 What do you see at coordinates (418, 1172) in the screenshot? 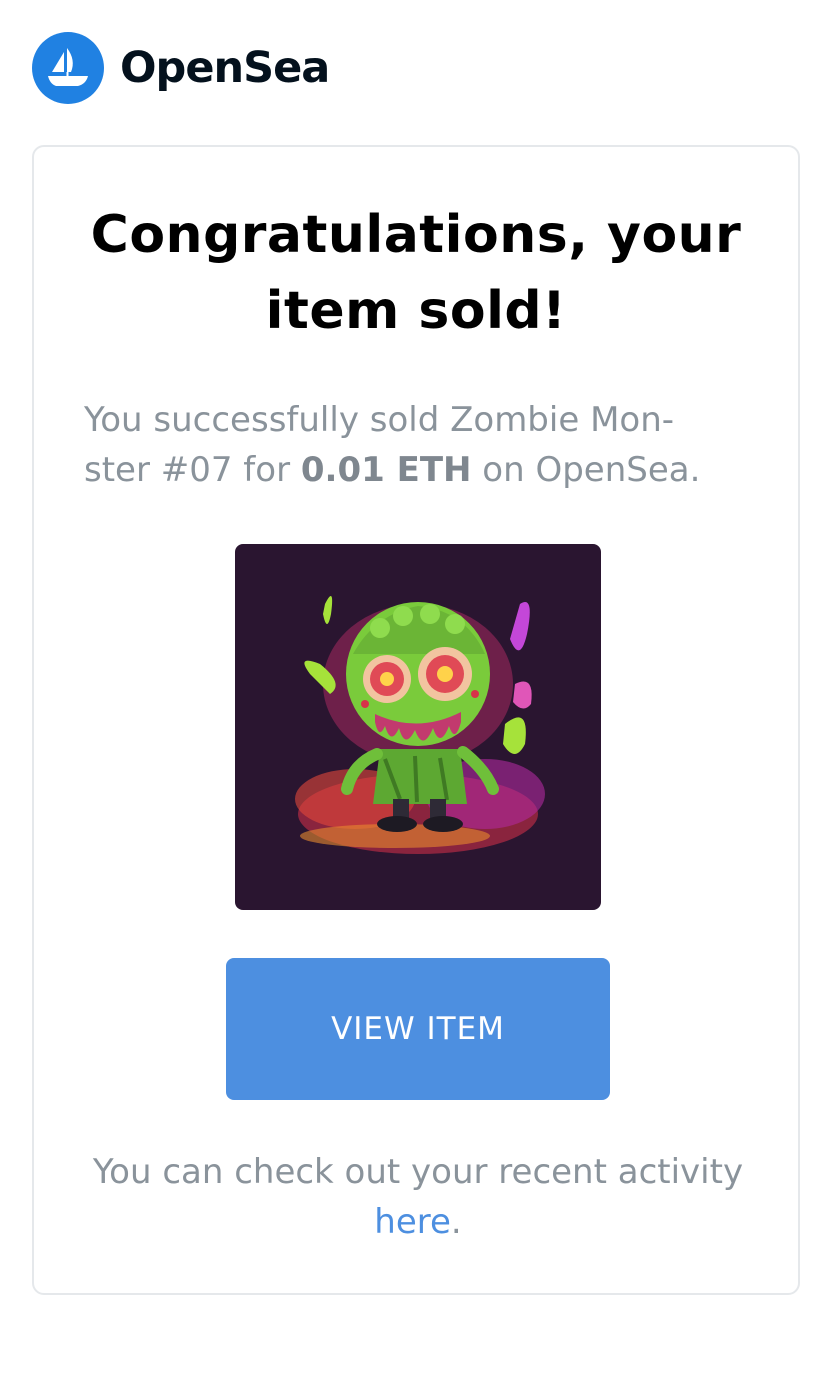
I see `activity-message-prefix: You can check out your recent activity` at bounding box center [418, 1172].